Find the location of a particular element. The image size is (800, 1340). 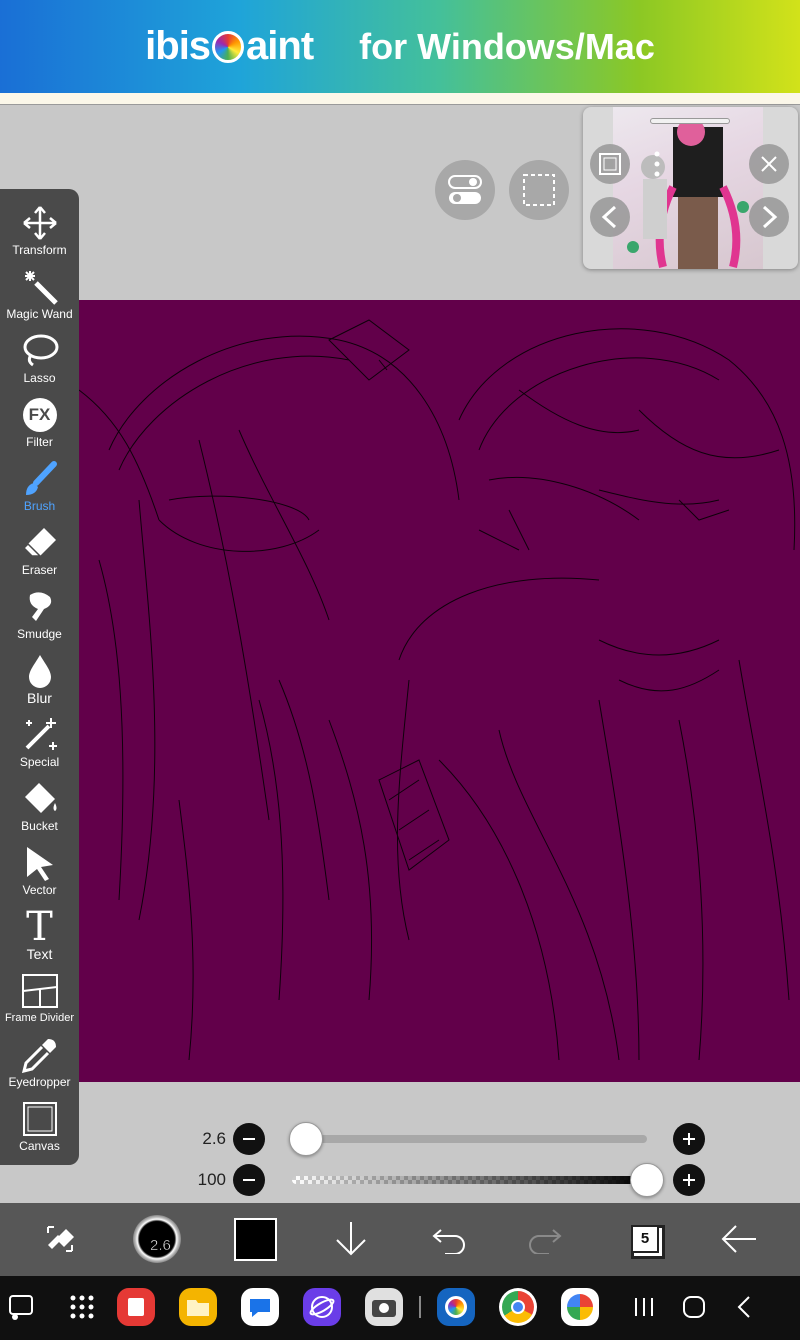

hide-toolbar-button is located at coordinates (351, 1239).